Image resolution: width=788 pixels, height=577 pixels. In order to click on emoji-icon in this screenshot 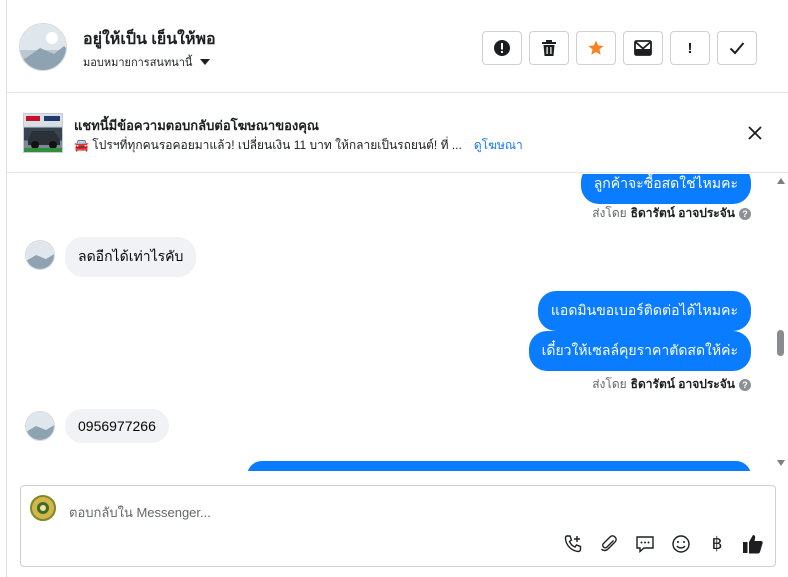, I will do `click(681, 544)`.